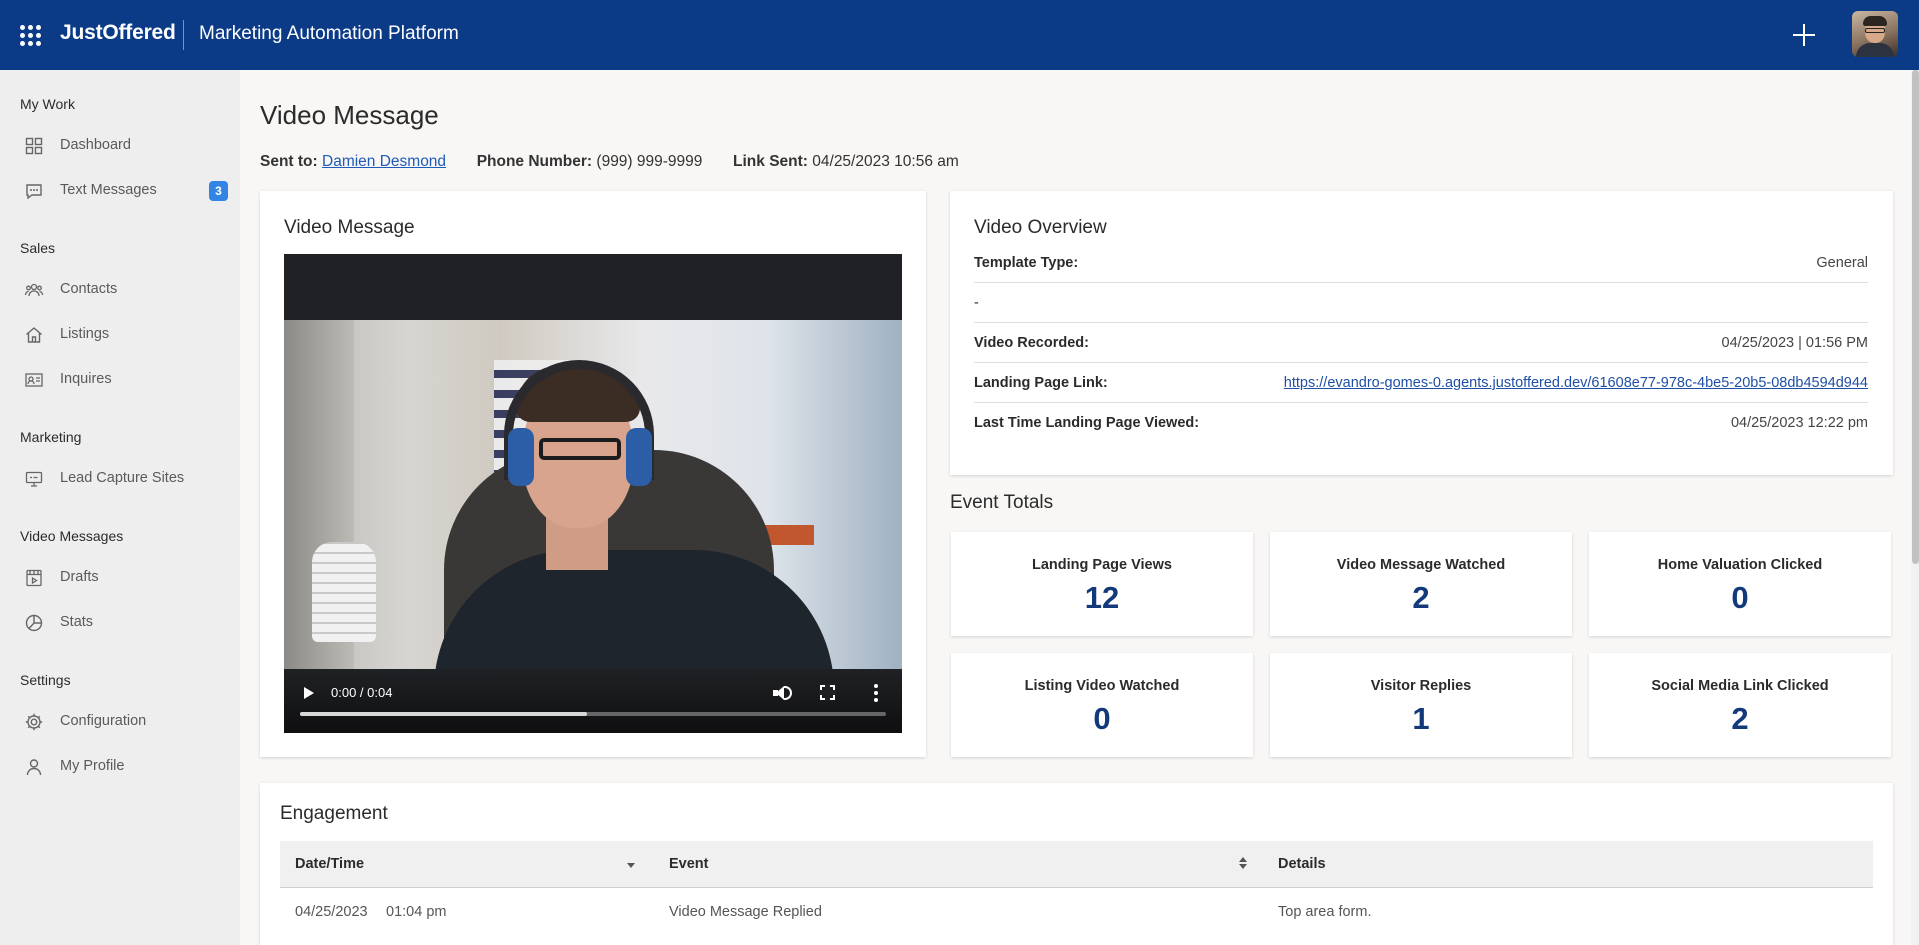  I want to click on sidebar-item-configuration: Configuration, so click(120, 721).